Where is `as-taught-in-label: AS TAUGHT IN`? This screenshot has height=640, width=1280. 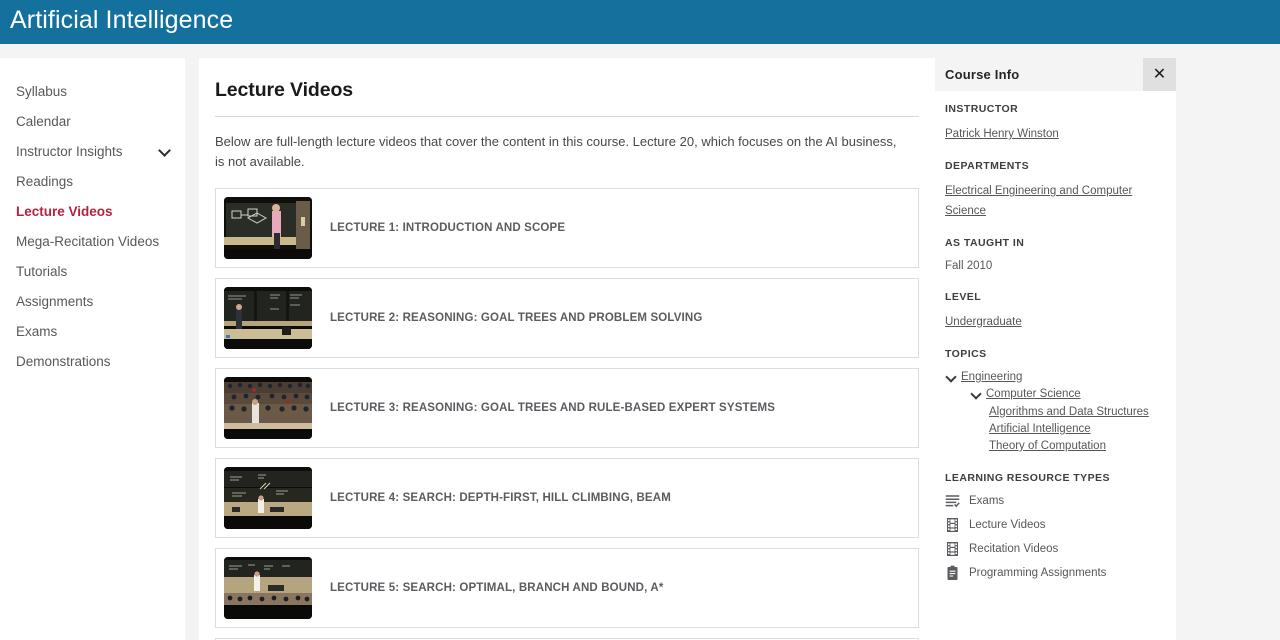 as-taught-in-label: AS TAUGHT IN is located at coordinates (985, 242).